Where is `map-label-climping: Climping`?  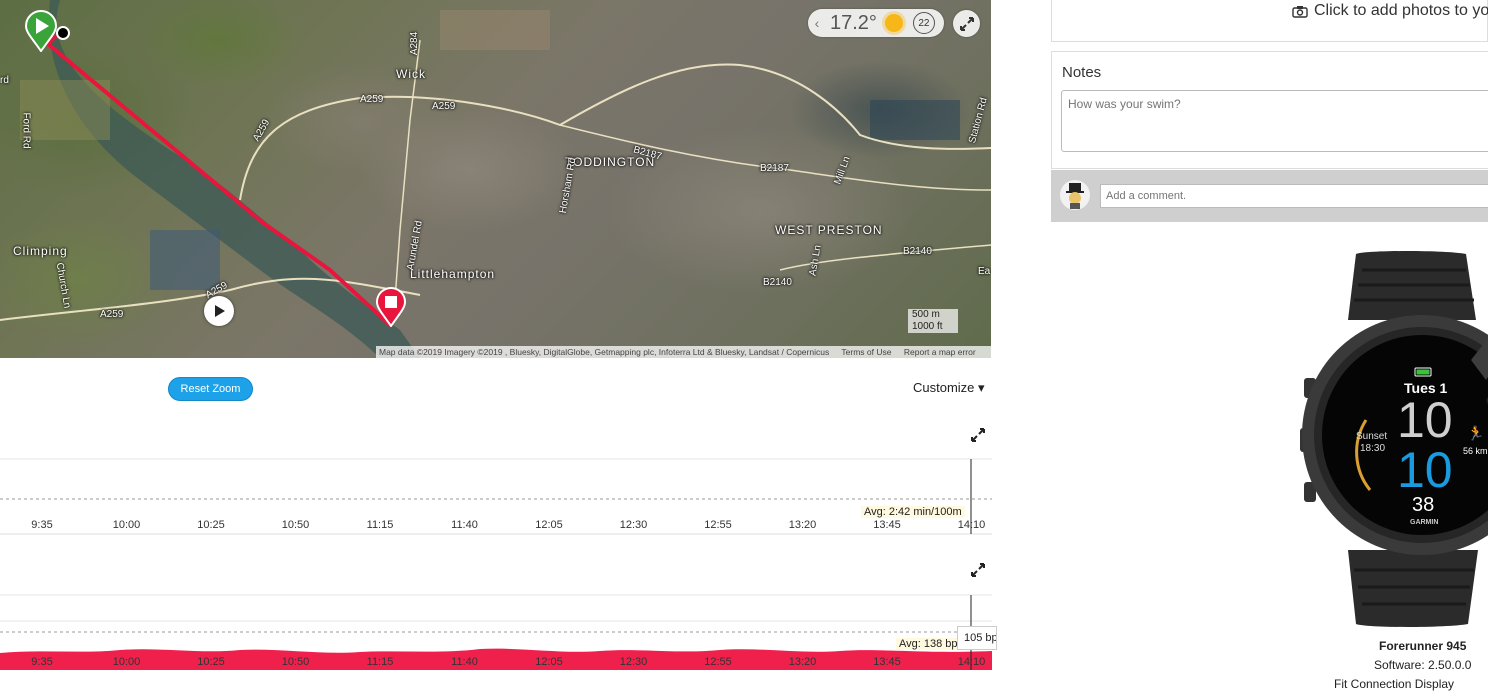
map-label-climping: Climping is located at coordinates (40, 251).